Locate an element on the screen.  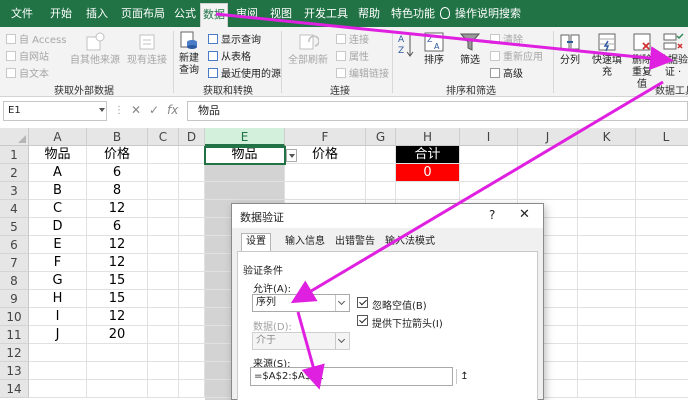
reapply-button: 重新应用 is located at coordinates (516, 55).